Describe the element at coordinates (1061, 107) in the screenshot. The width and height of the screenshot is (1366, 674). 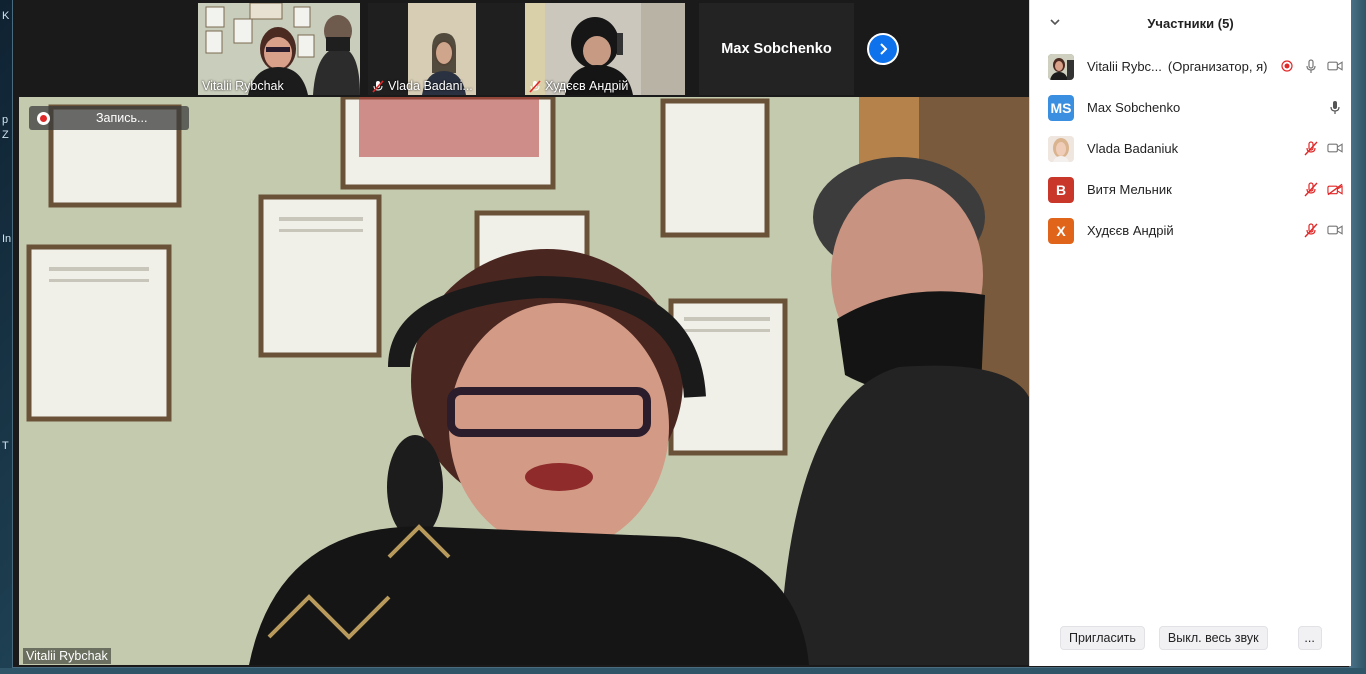
I see `avatar: MS` at that location.